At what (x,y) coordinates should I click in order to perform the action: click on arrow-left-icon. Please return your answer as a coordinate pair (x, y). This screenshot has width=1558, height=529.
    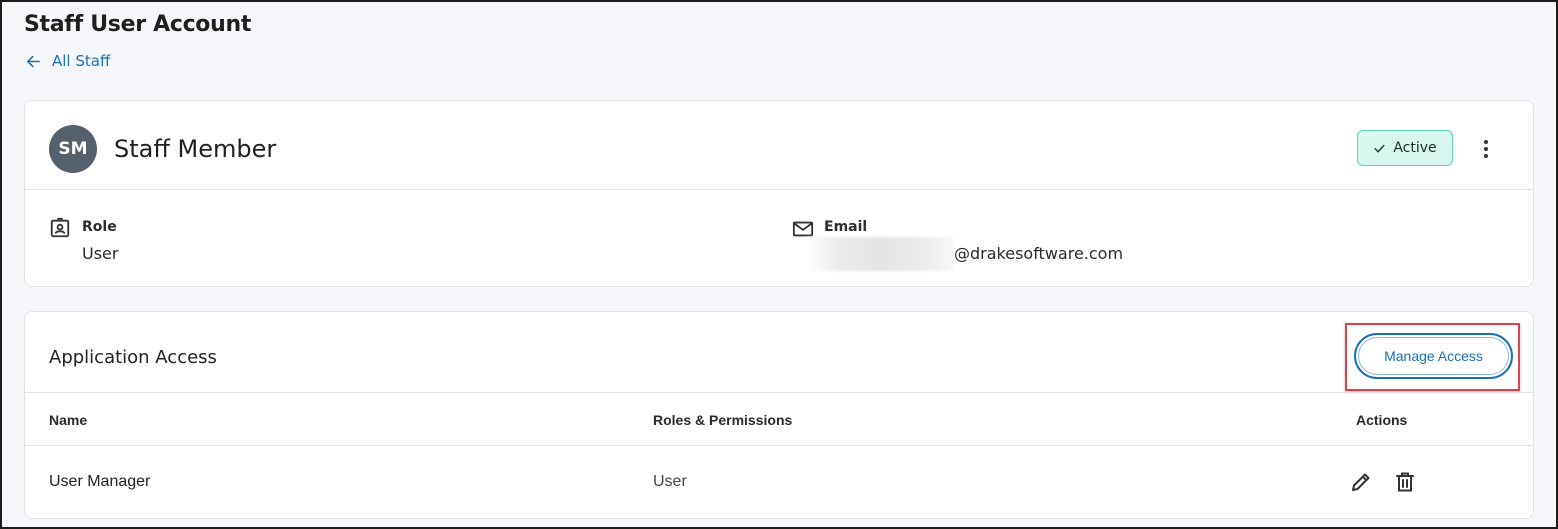
    Looking at the image, I should click on (33, 61).